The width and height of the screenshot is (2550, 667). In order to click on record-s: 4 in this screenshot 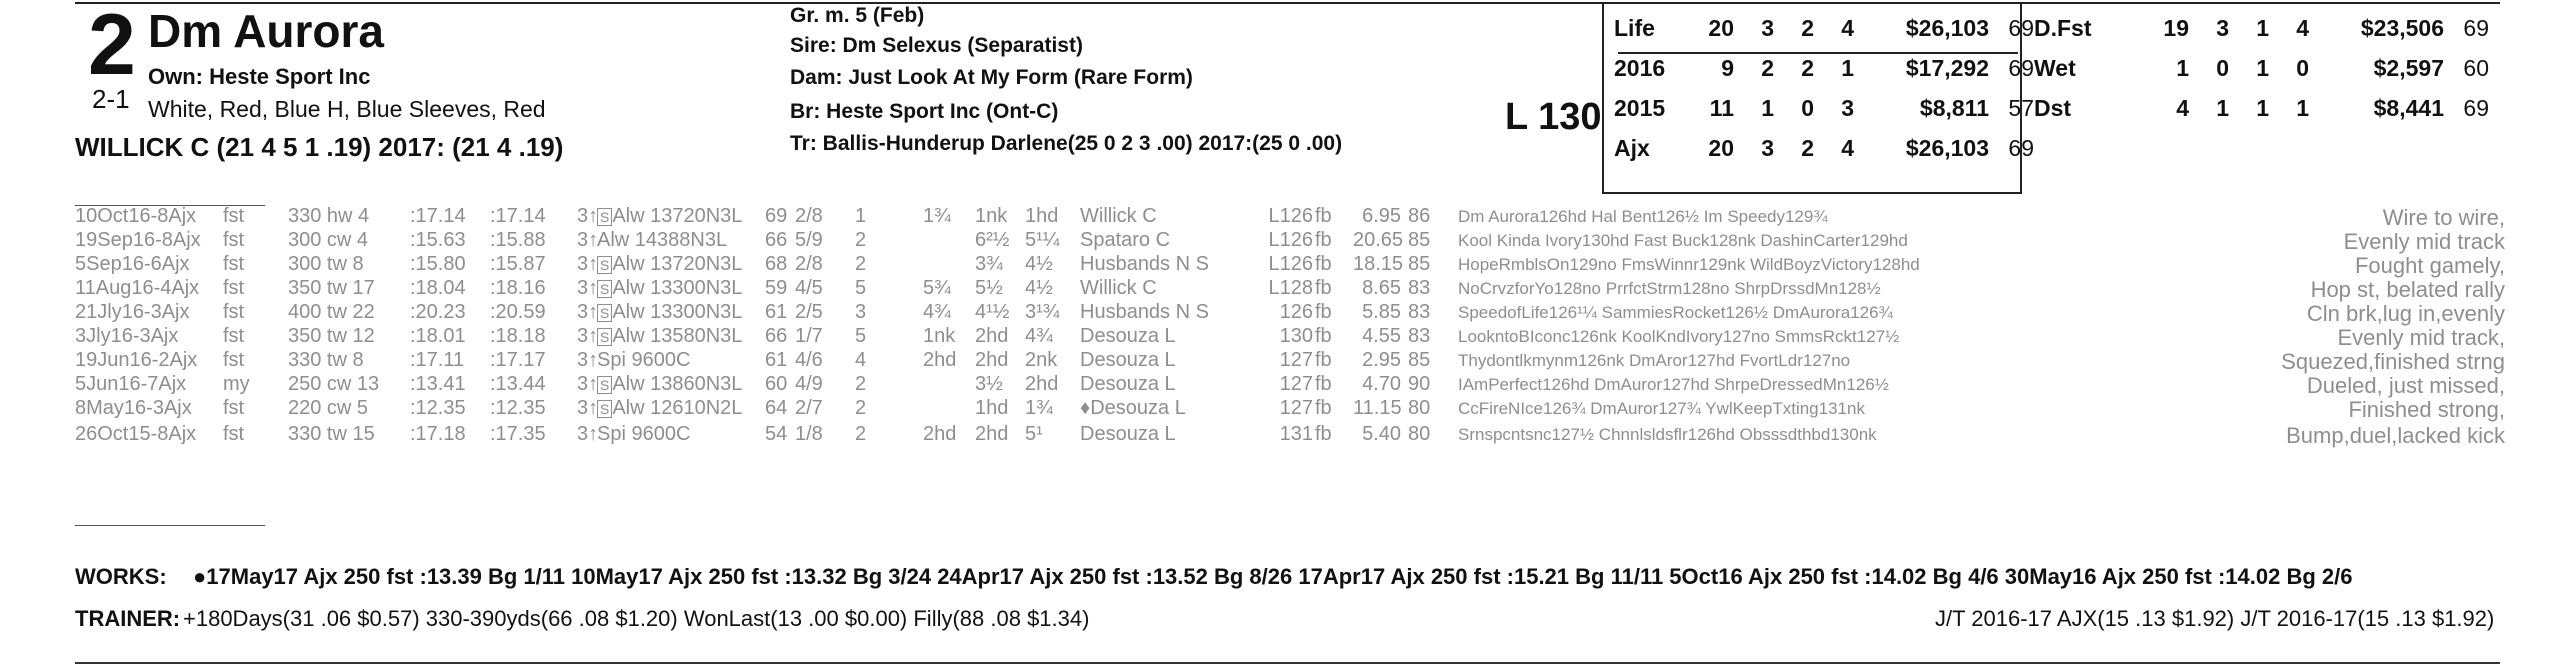, I will do `click(2302, 27)`.